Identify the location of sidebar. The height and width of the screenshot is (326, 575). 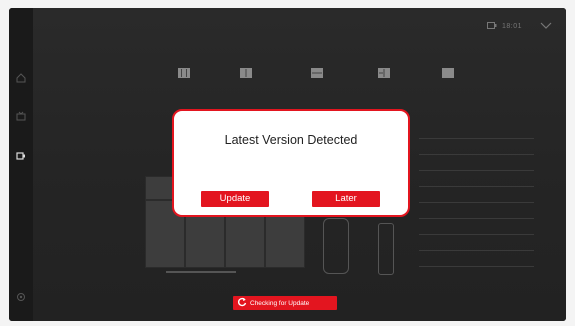
(21, 164).